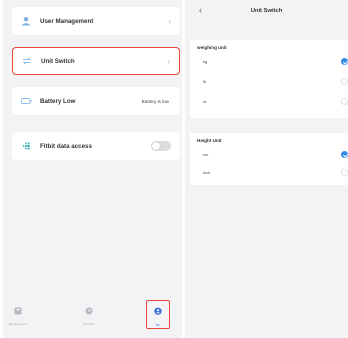 This screenshot has width=348, height=338. Describe the element at coordinates (26, 101) in the screenshot. I see `battery-icon` at that location.